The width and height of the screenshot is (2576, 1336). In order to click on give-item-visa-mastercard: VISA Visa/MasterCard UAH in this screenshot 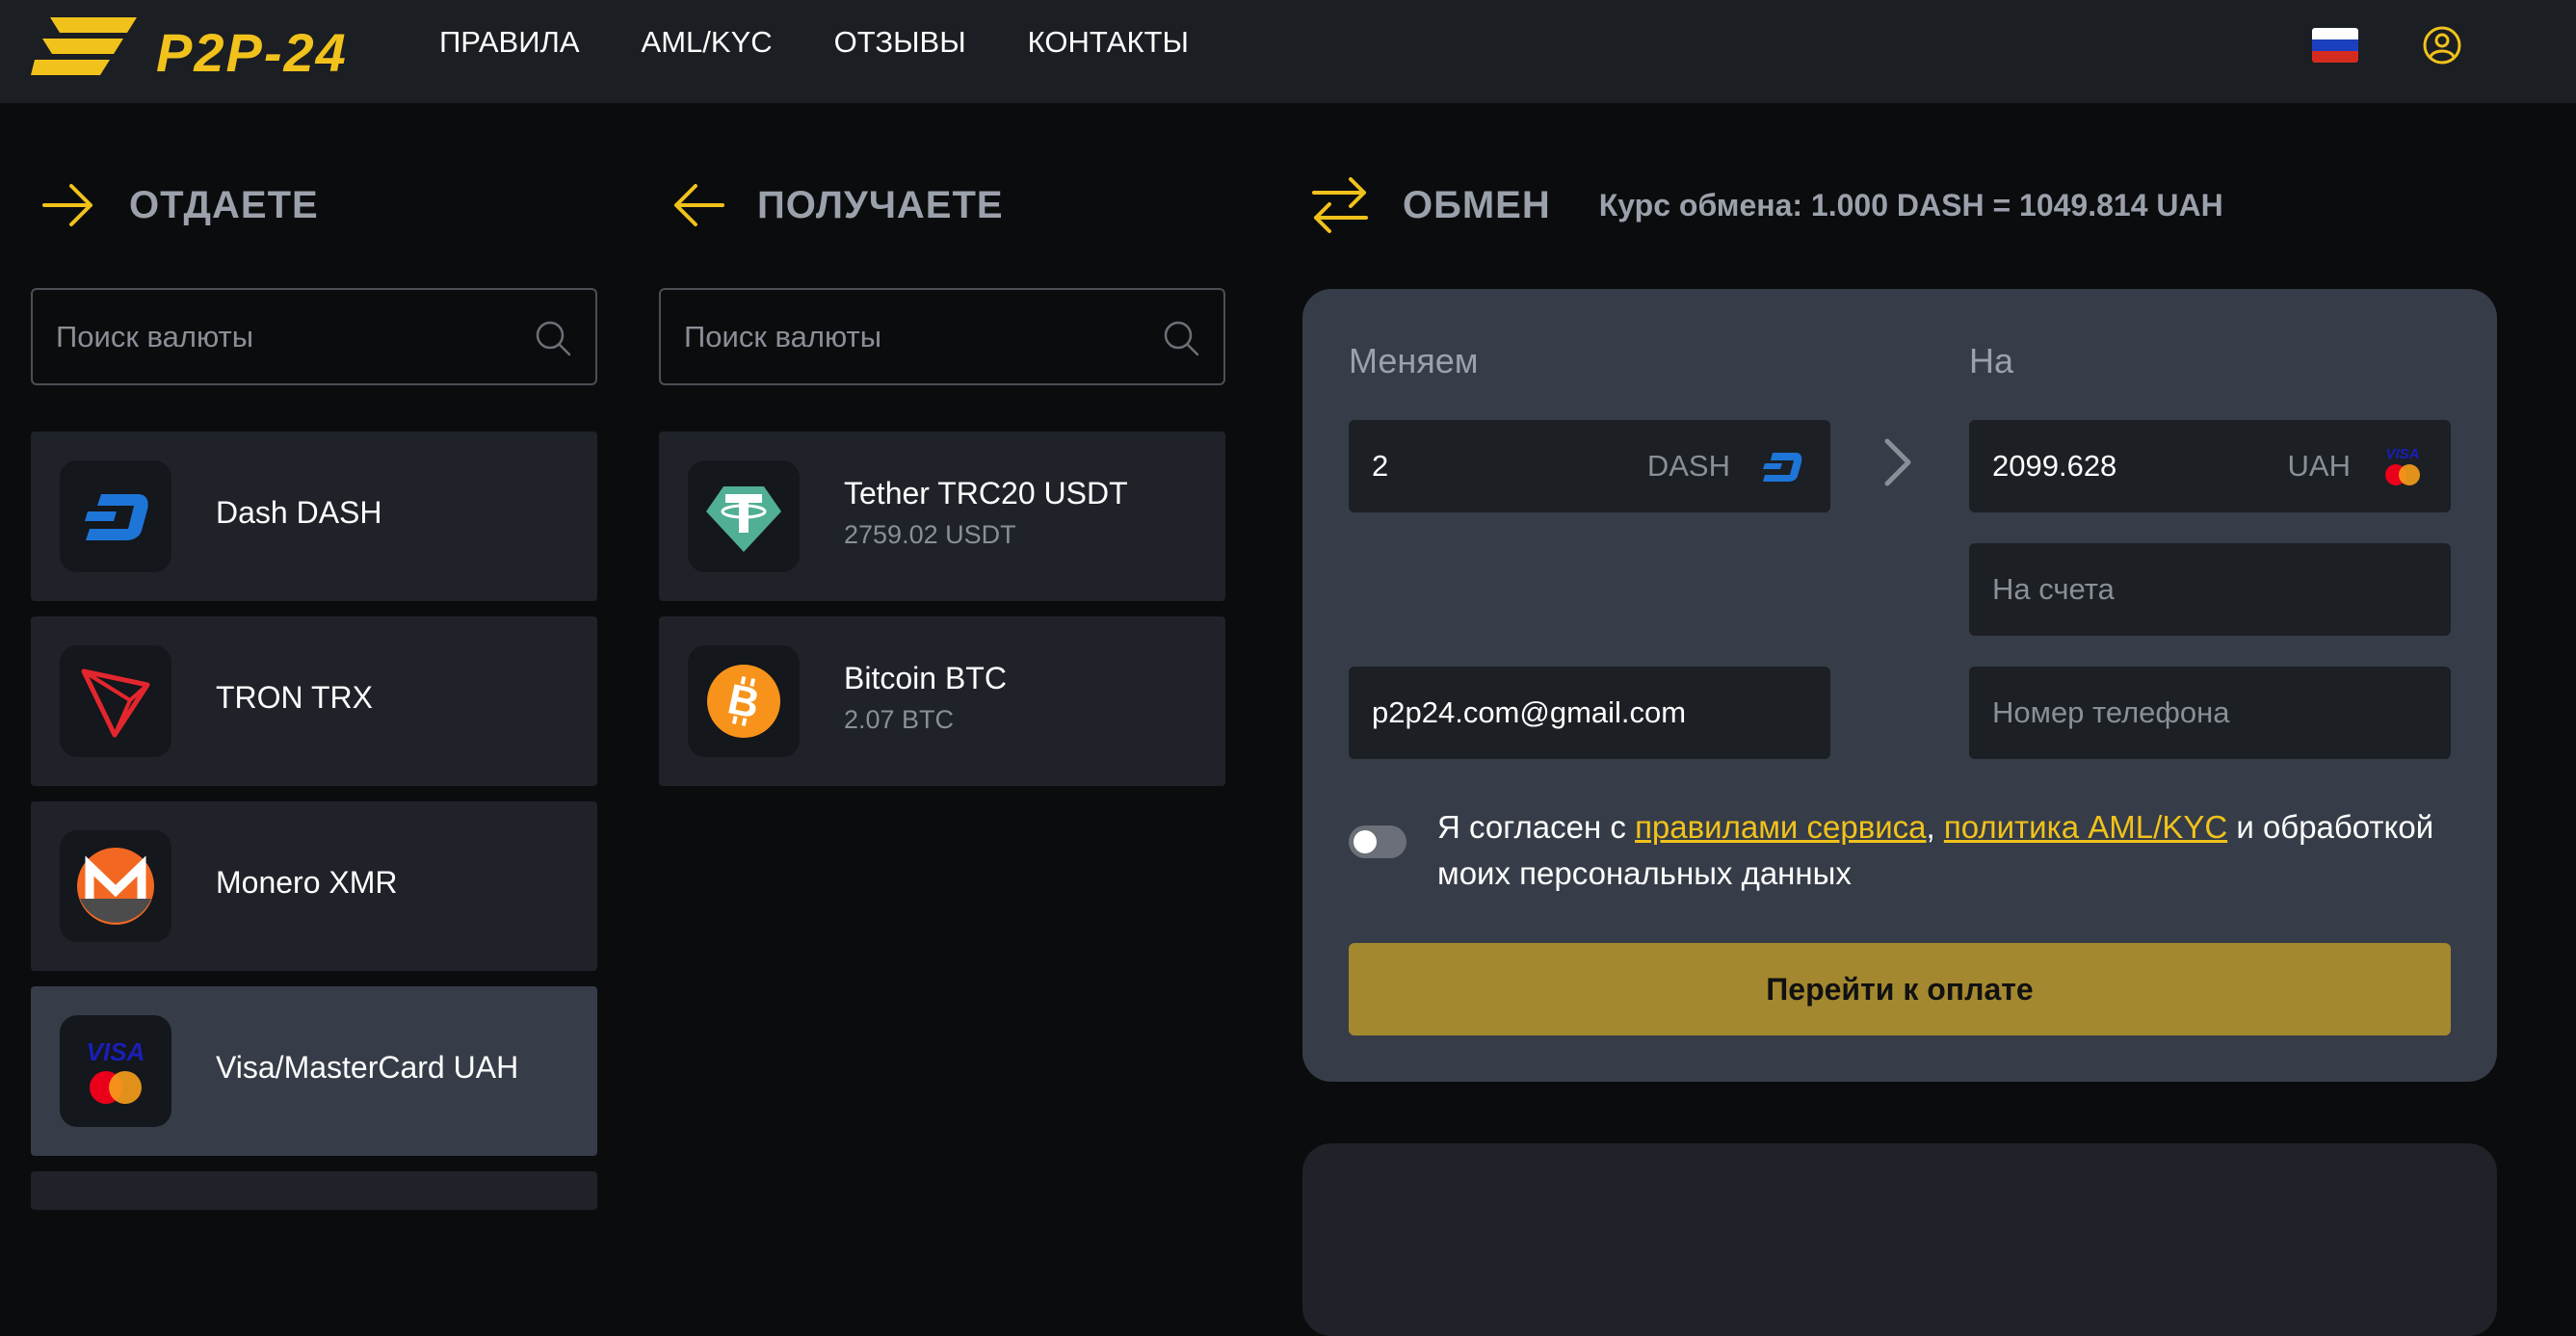, I will do `click(314, 1071)`.